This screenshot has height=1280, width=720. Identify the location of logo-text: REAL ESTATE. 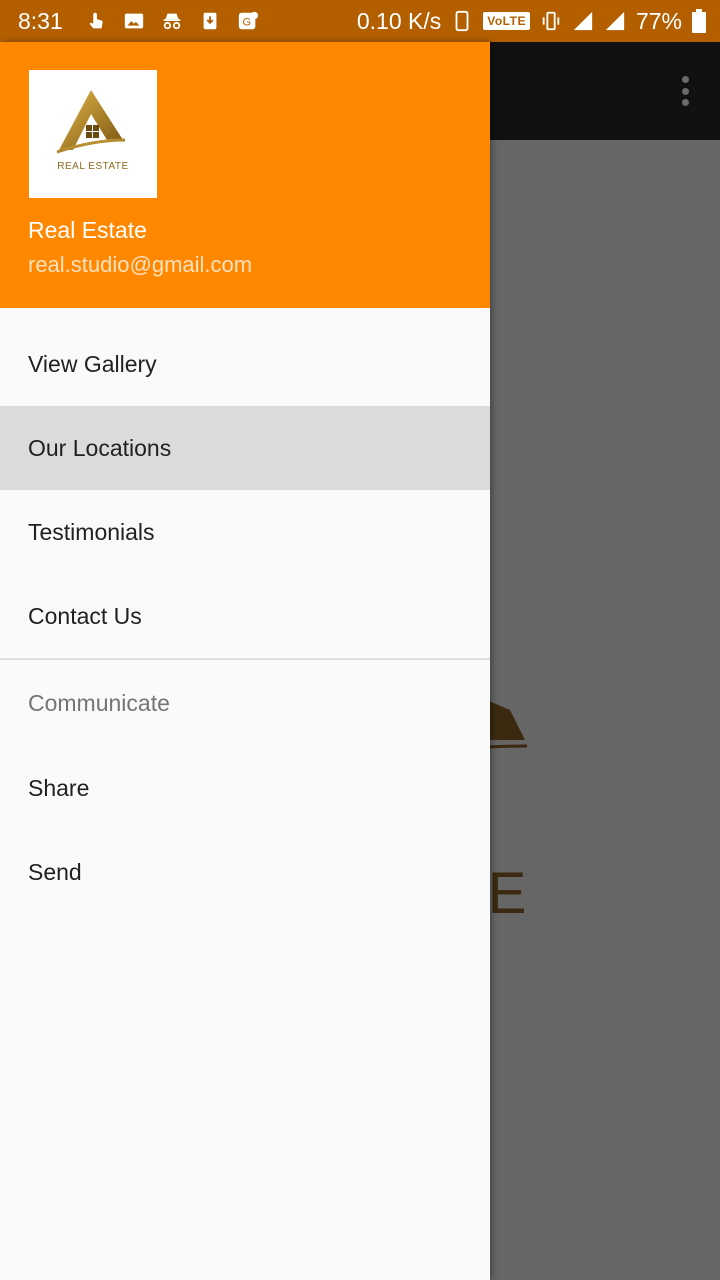
(93, 166).